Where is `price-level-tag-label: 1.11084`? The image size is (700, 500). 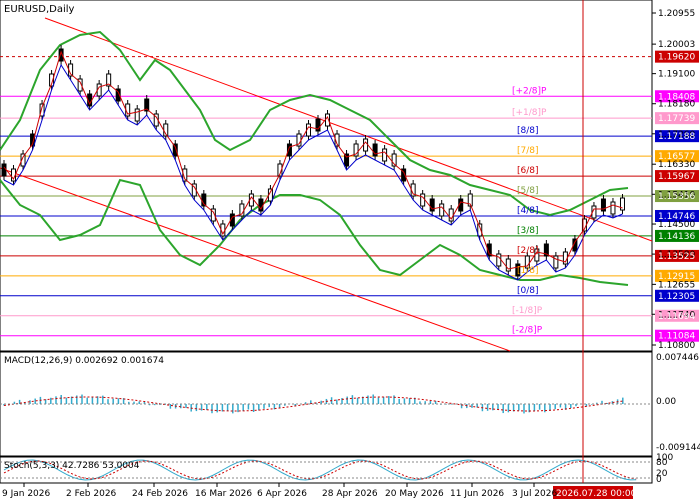
price-level-tag-label: 1.11084 is located at coordinates (676, 337).